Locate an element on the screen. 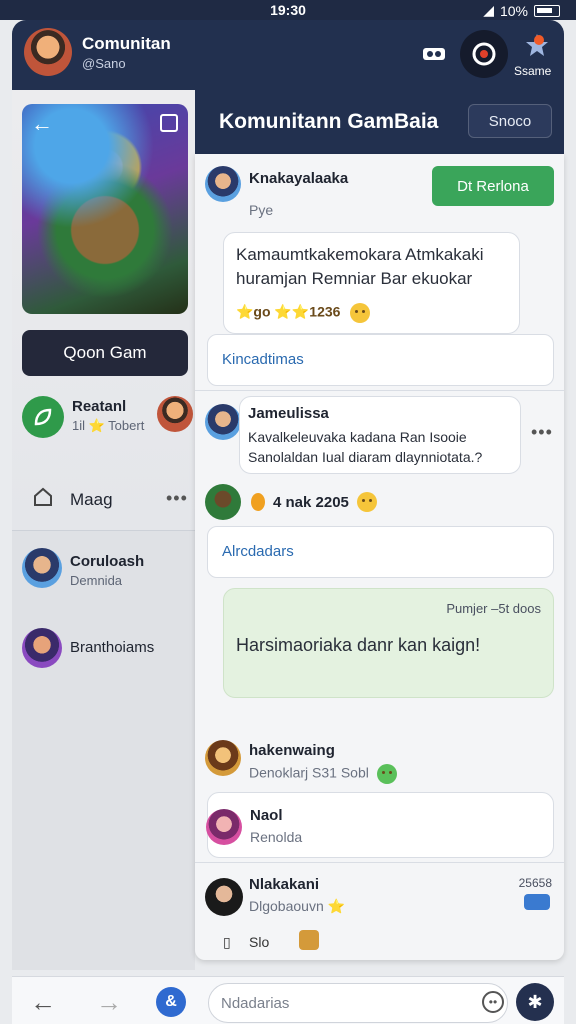  post-author: Naol is located at coordinates (266, 815).